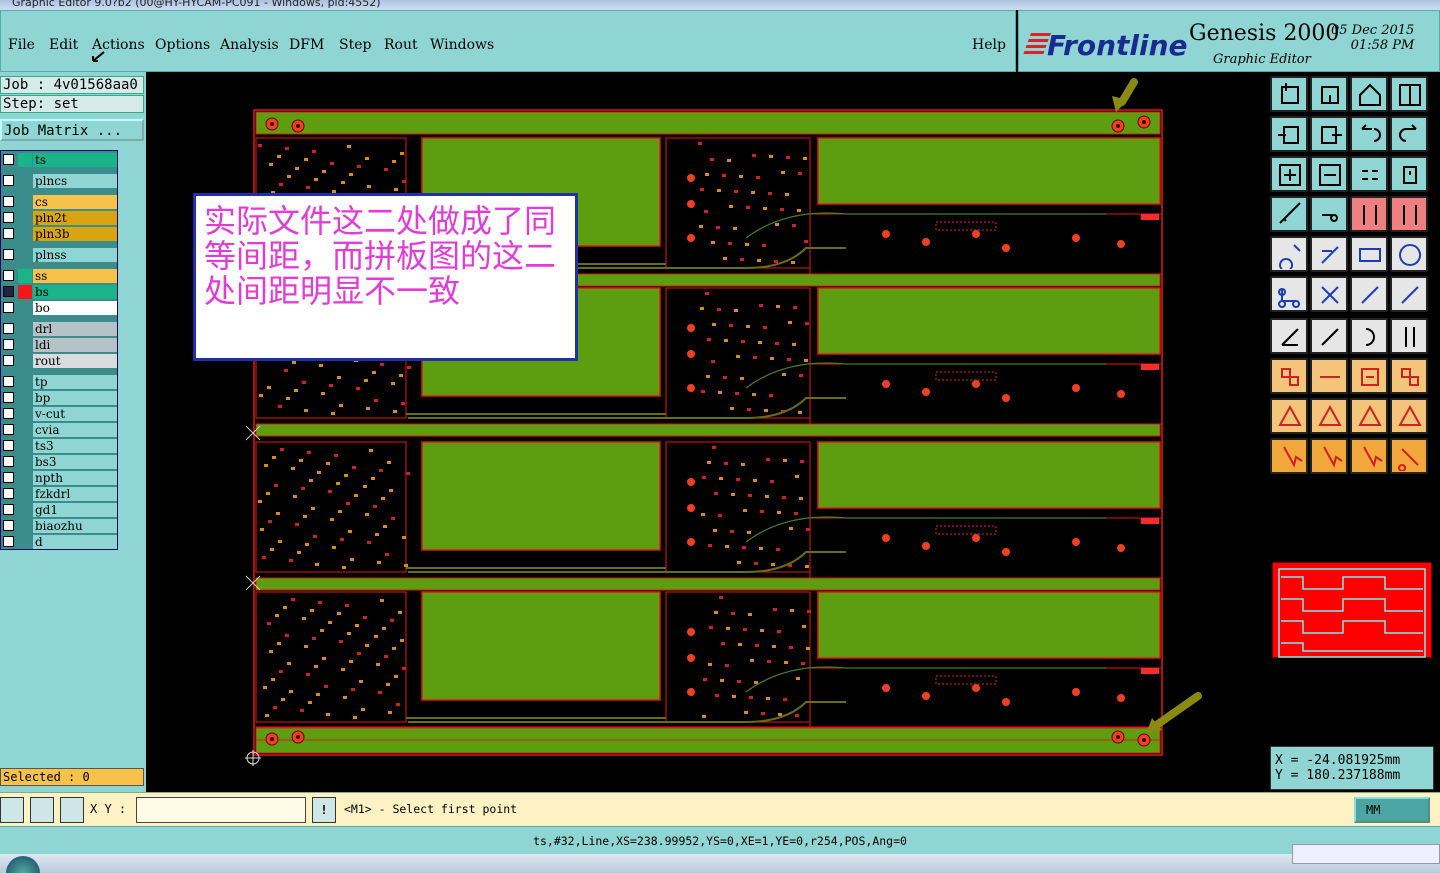 Image resolution: width=1440 pixels, height=873 pixels. Describe the element at coordinates (221, 810) in the screenshot. I see `xy-input` at that location.